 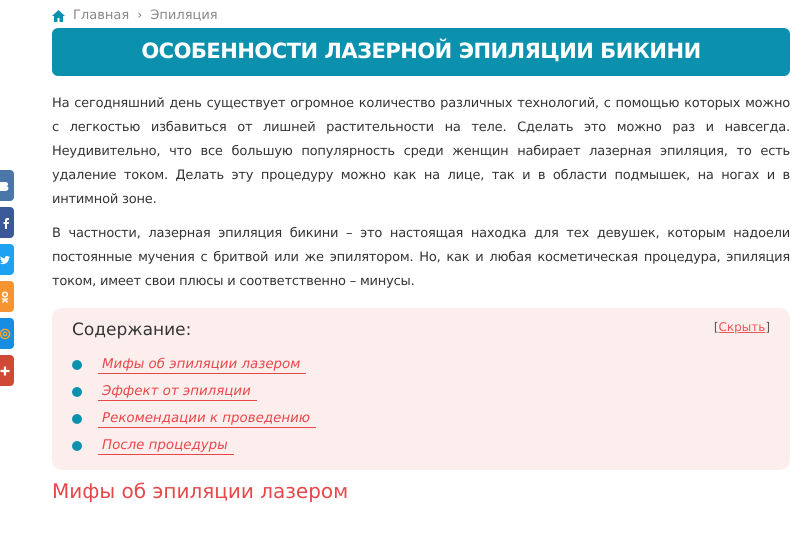 What do you see at coordinates (767, 327) in the screenshot?
I see `bracket: ]` at bounding box center [767, 327].